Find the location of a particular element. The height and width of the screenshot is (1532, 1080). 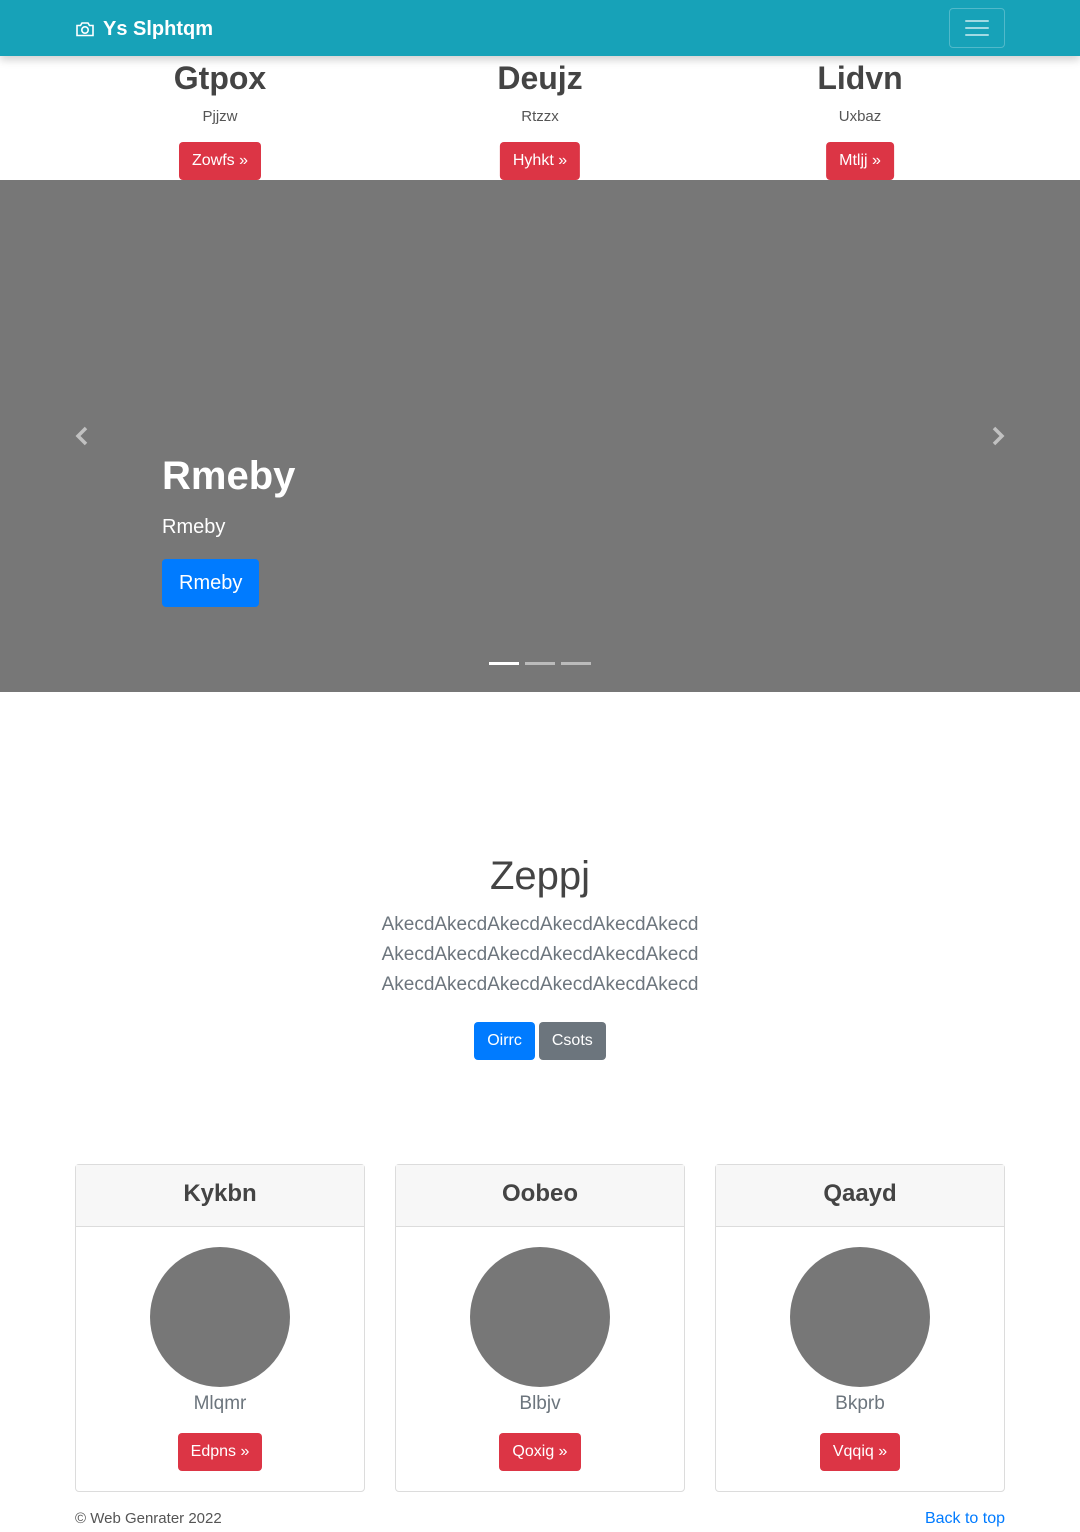

navbar-toggler-button is located at coordinates (977, 28).